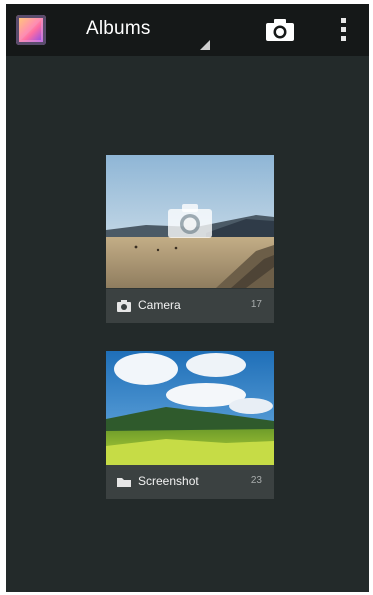 This screenshot has width=373, height=595. I want to click on album-view-spinner-label: Albums, so click(118, 29).